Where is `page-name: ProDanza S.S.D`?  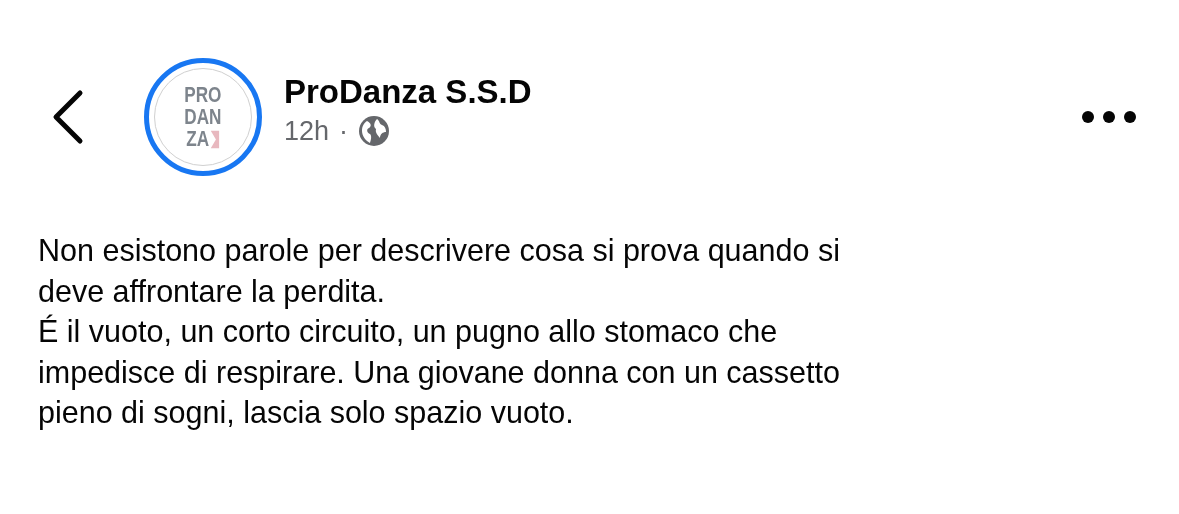 page-name: ProDanza S.S.D is located at coordinates (682, 92).